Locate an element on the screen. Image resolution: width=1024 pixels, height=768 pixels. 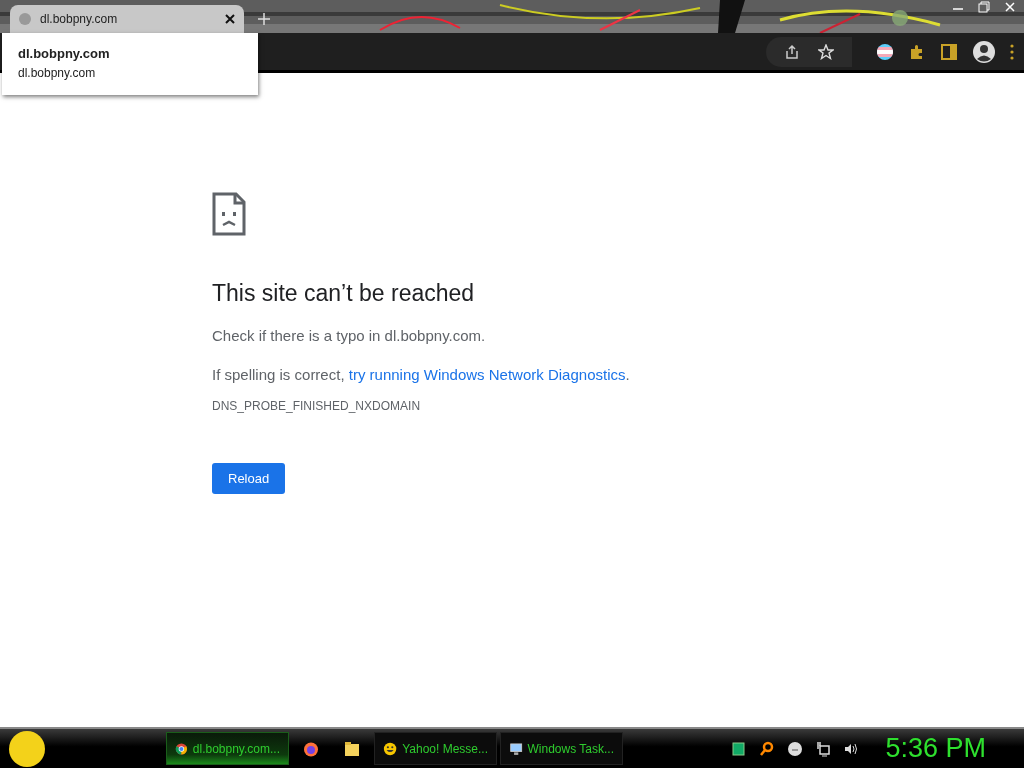
diagnostics-link: try running Windows Network Diagnostics is located at coordinates (487, 374).